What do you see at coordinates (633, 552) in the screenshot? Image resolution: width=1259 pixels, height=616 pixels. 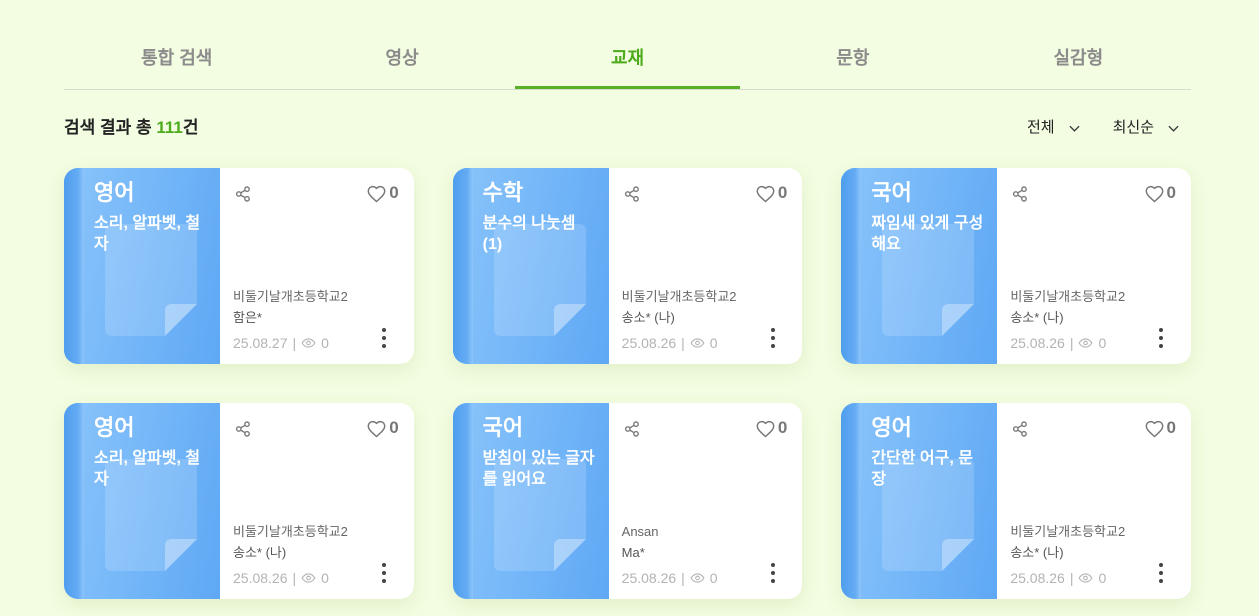 I see `card-author: Ma*` at bounding box center [633, 552].